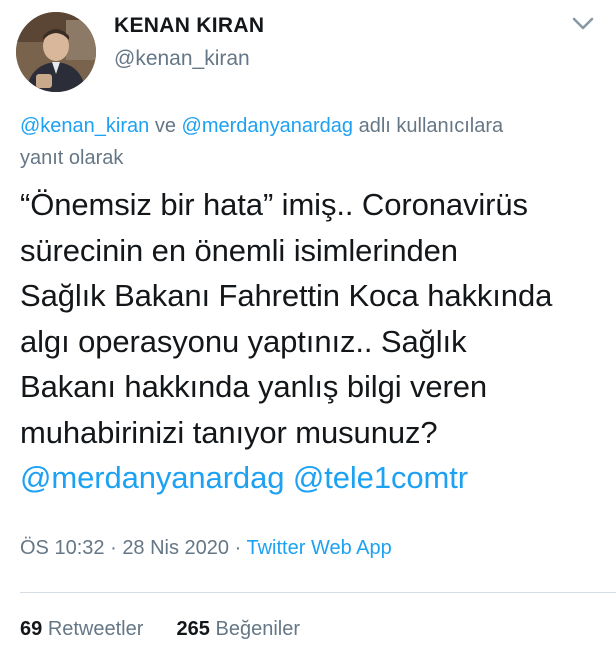 This screenshot has height=662, width=616. I want to click on tweet-line: algı operasyonu yaptınız.. Sağlık, so click(243, 341).